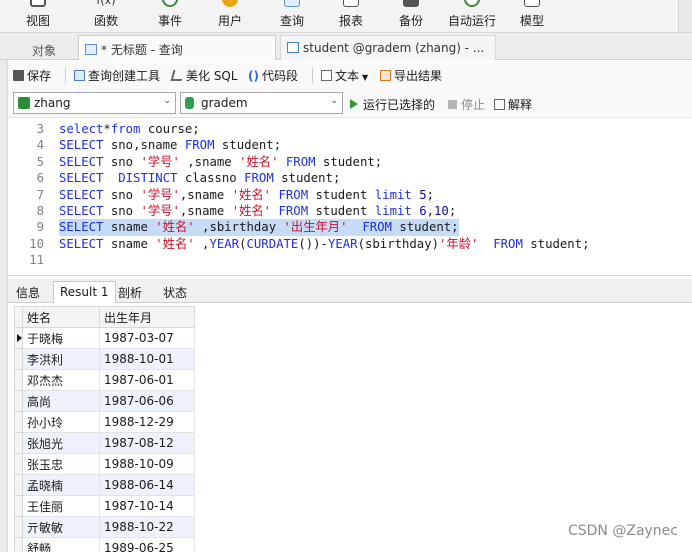 The height and width of the screenshot is (552, 692). Describe the element at coordinates (61, 401) in the screenshot. I see `cell-name: 高尚` at that location.